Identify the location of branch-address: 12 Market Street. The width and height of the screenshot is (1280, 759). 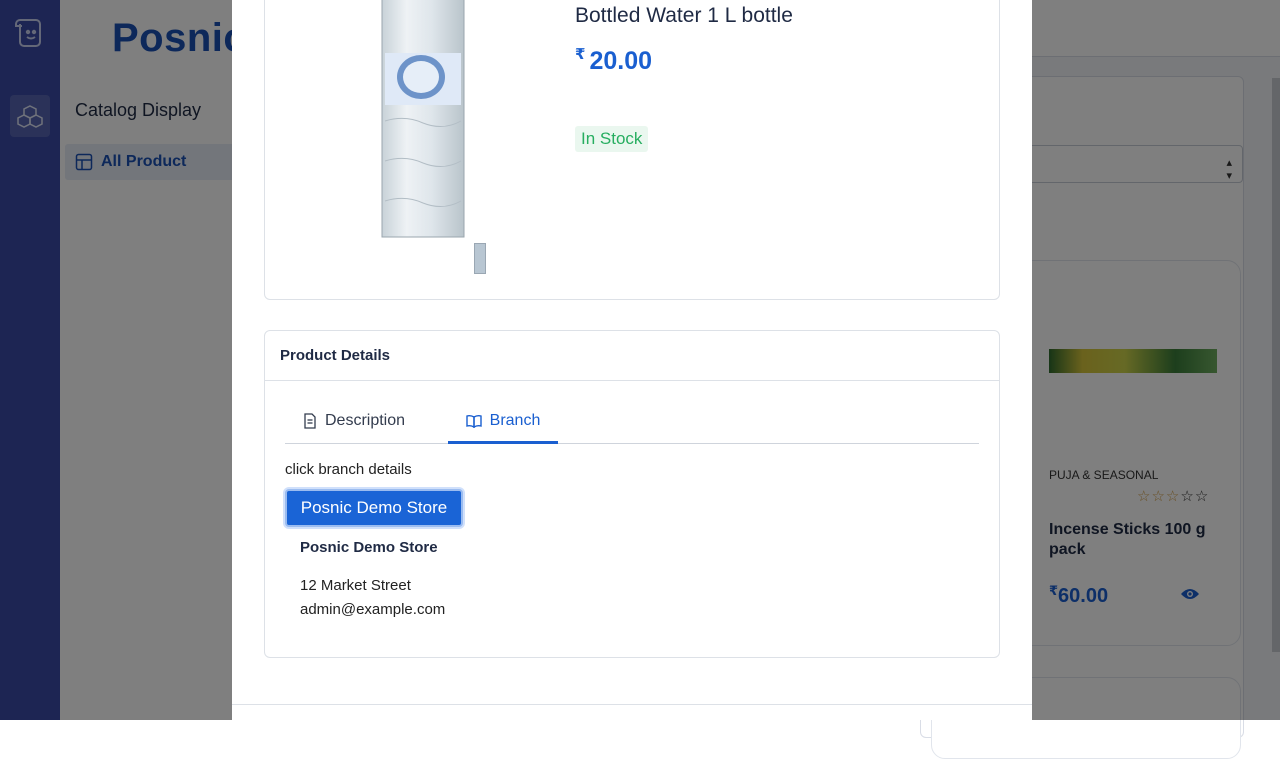
(355, 585).